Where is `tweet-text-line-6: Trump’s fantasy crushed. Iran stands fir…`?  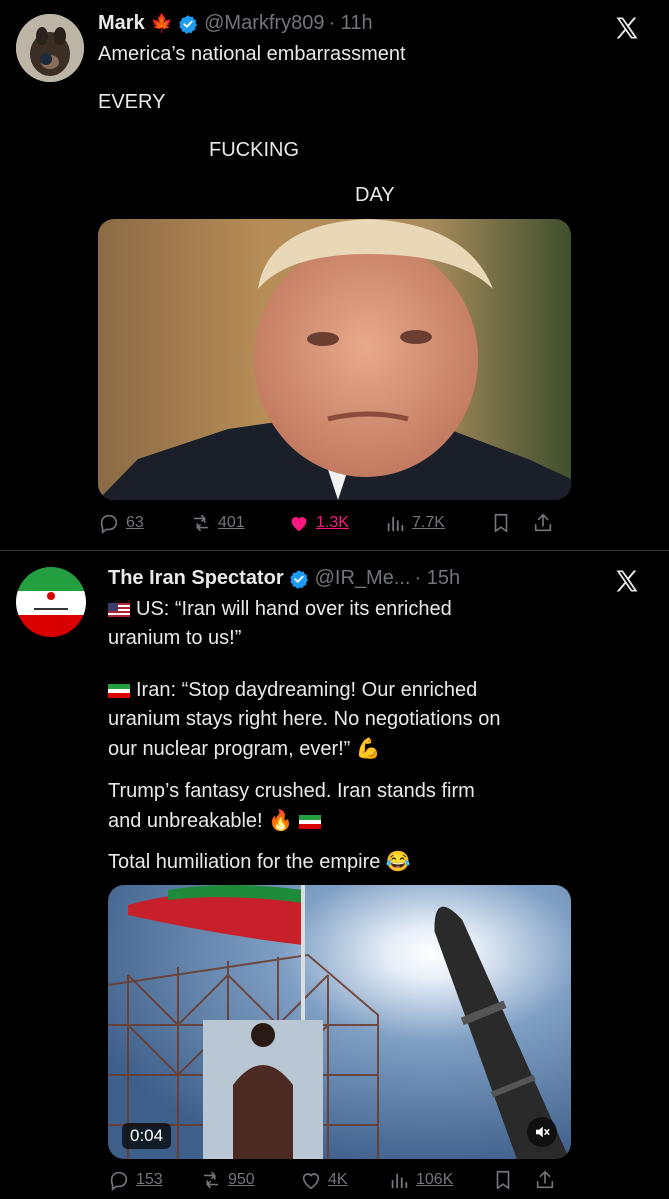 tweet-text-line-6: Trump’s fantasy crushed. Iran stands fir… is located at coordinates (291, 791).